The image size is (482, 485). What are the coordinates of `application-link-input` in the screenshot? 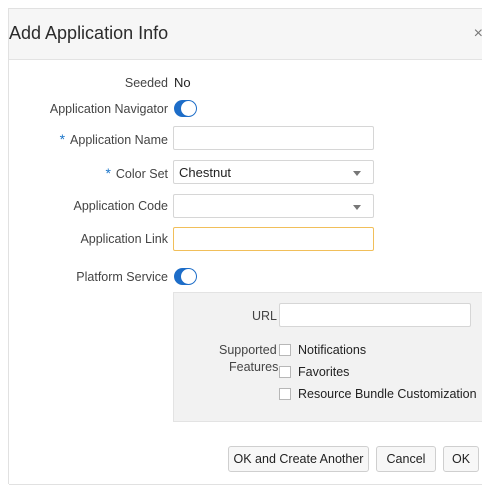 It's located at (273, 239).